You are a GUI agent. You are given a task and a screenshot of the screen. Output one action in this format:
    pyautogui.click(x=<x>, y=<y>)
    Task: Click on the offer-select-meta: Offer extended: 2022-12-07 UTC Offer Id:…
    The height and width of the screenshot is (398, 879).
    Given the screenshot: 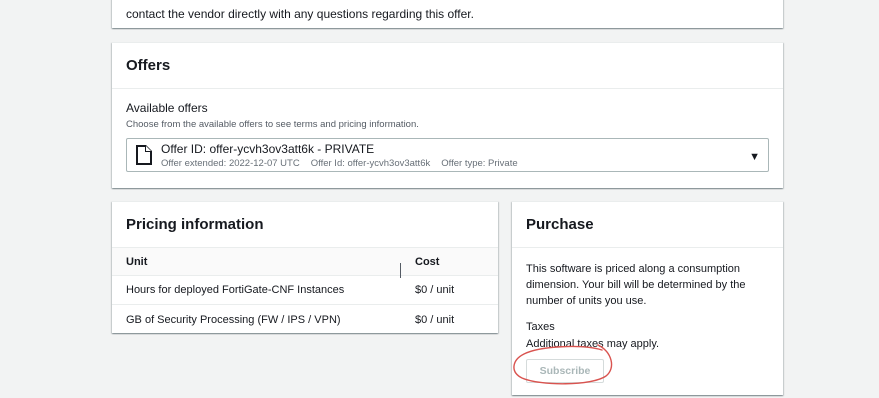 What is the action you would take?
    pyautogui.click(x=339, y=163)
    